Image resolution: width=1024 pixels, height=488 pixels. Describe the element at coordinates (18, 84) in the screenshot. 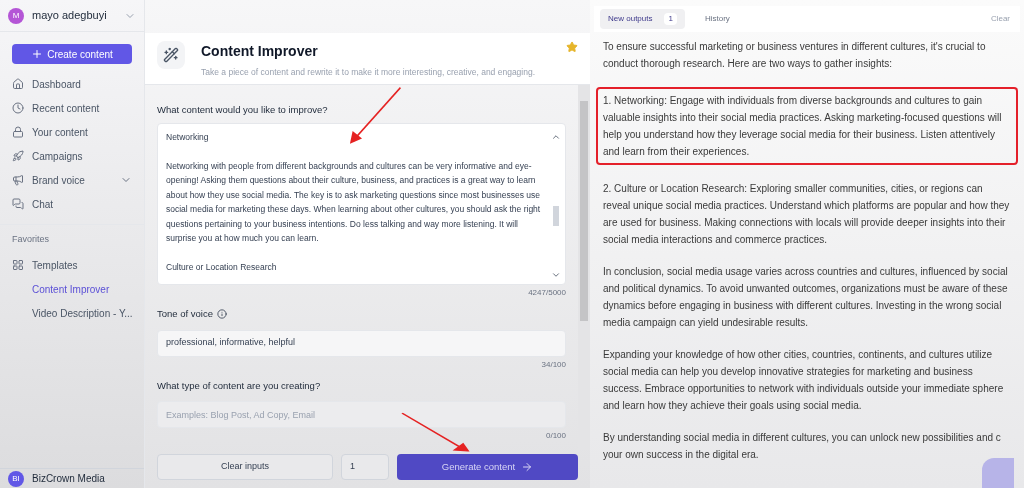

I see `house-icon` at that location.